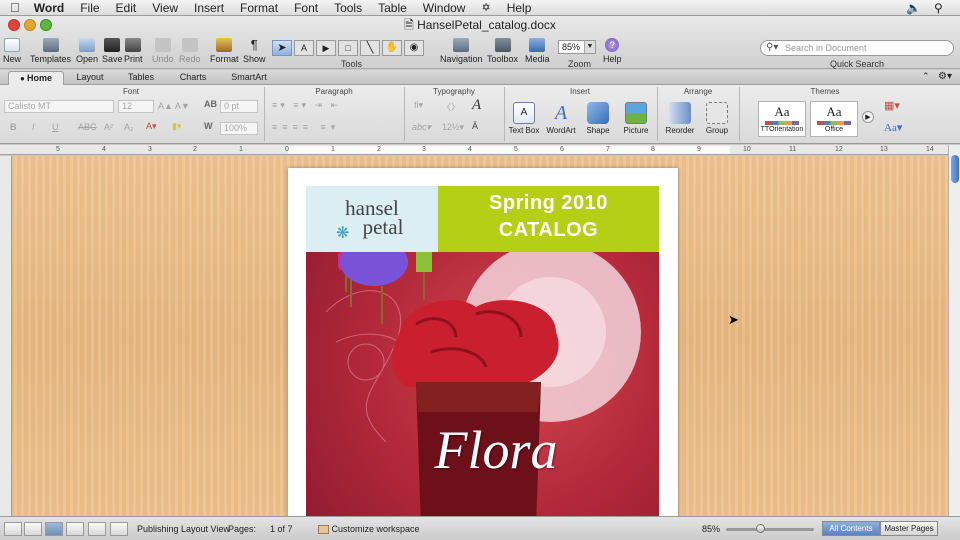  What do you see at coordinates (176, 126) in the screenshot?
I see `highlight-icon: ▮▾` at bounding box center [176, 126].